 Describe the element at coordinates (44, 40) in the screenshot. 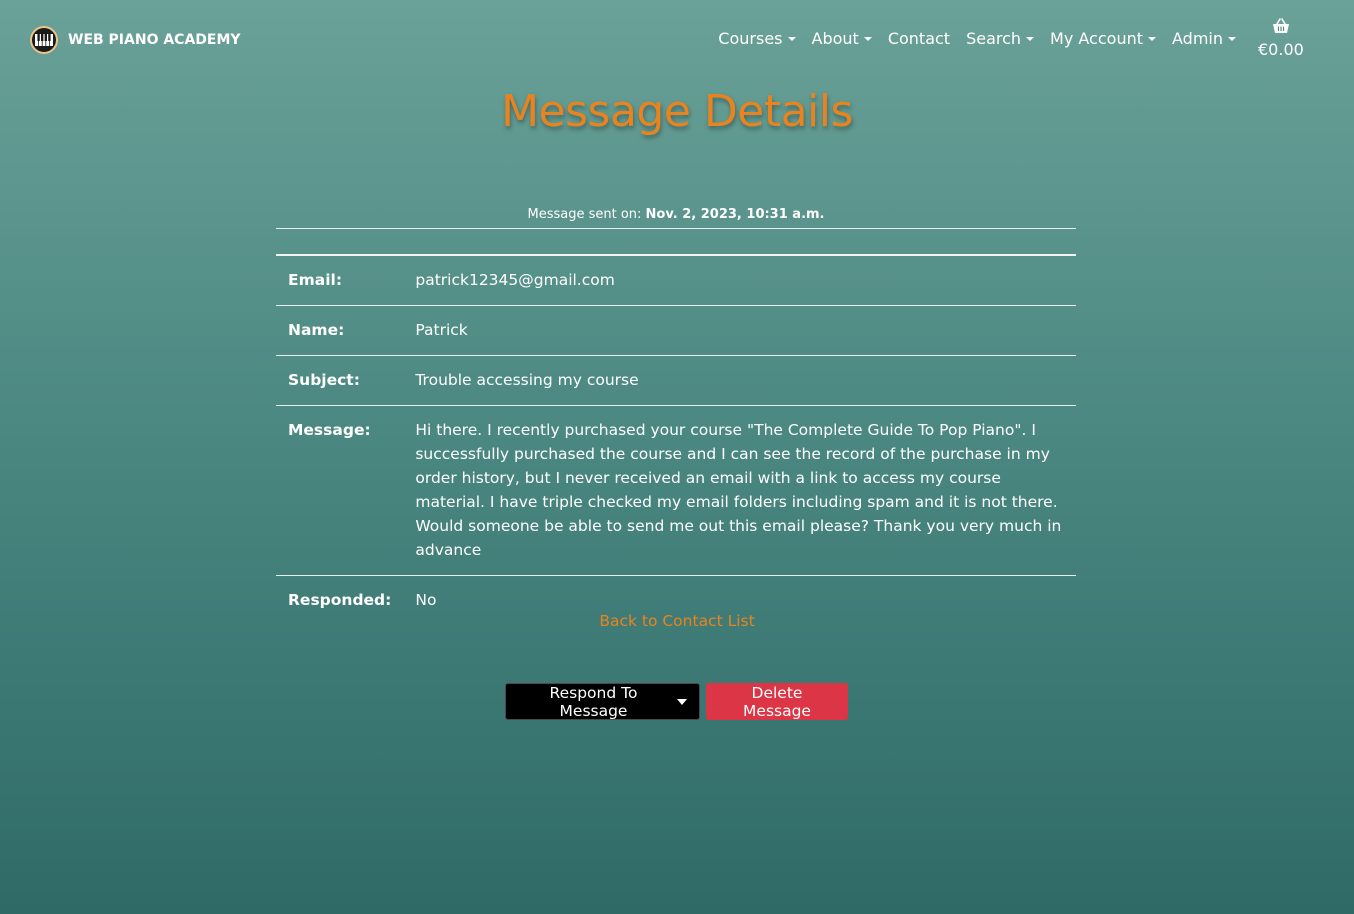

I see `piano-keys-icon` at that location.